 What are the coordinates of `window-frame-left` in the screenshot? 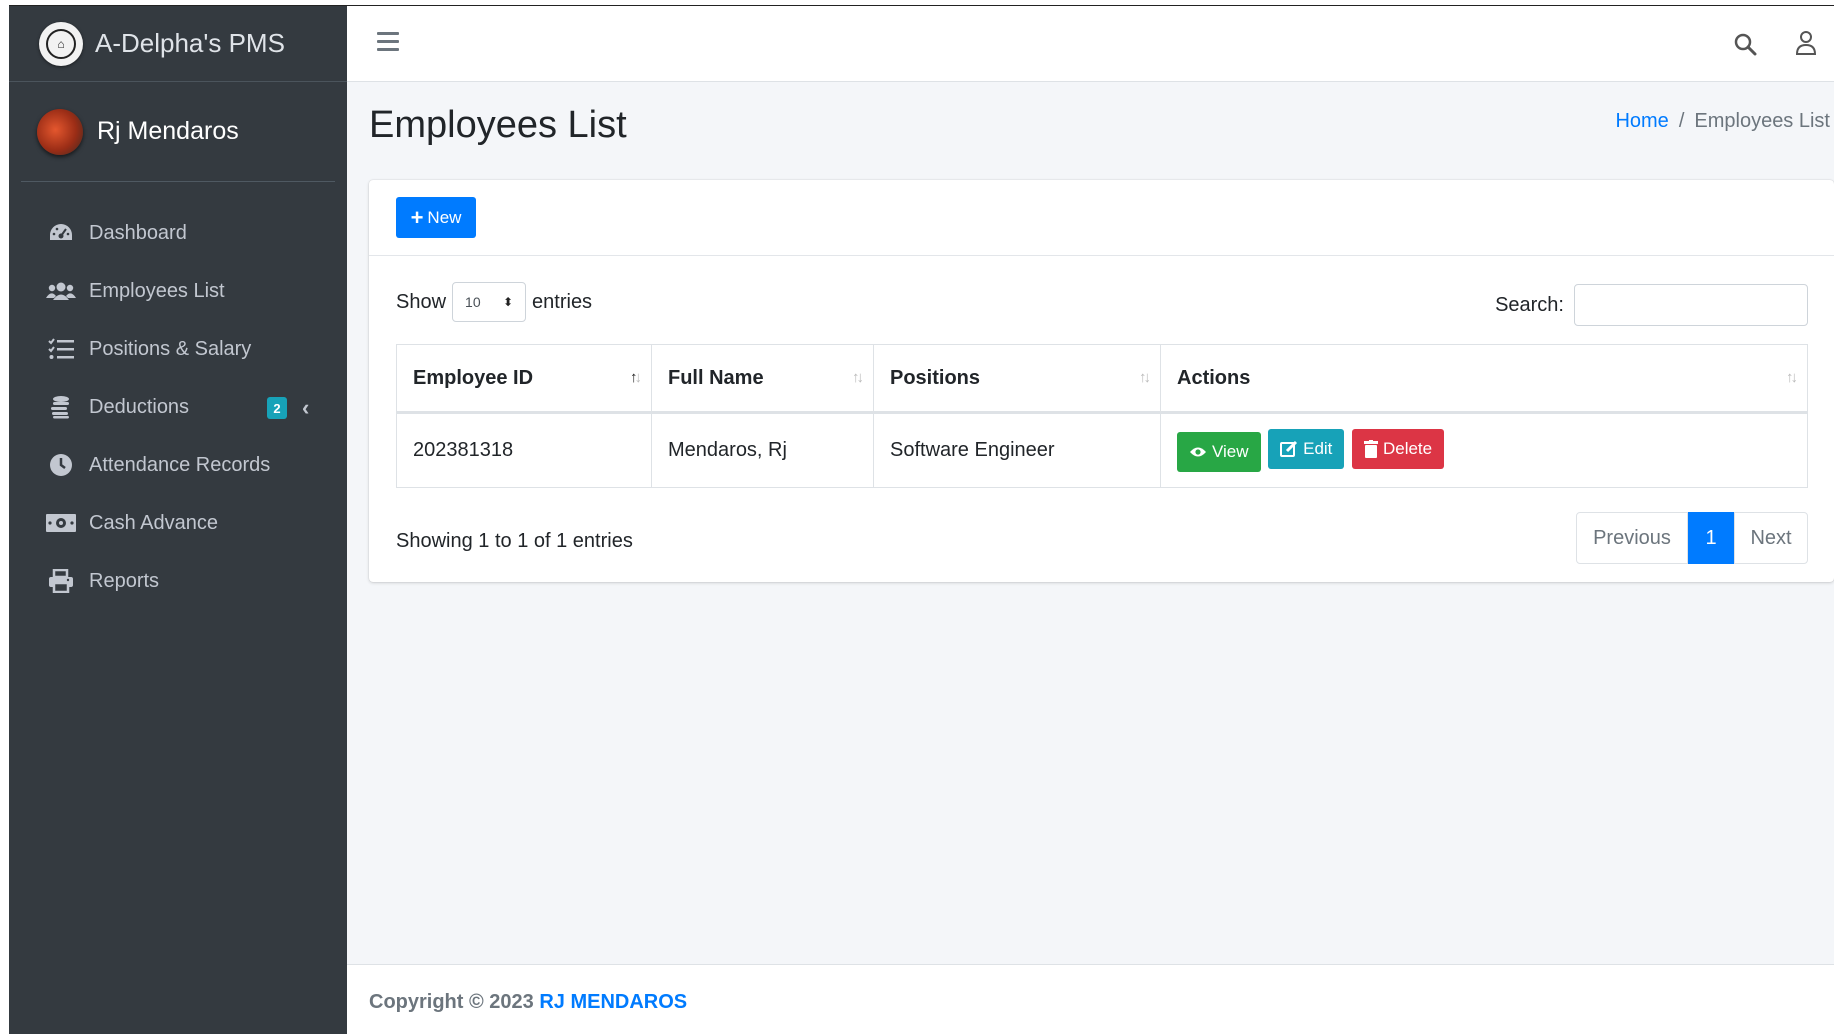 It's located at (4, 517).